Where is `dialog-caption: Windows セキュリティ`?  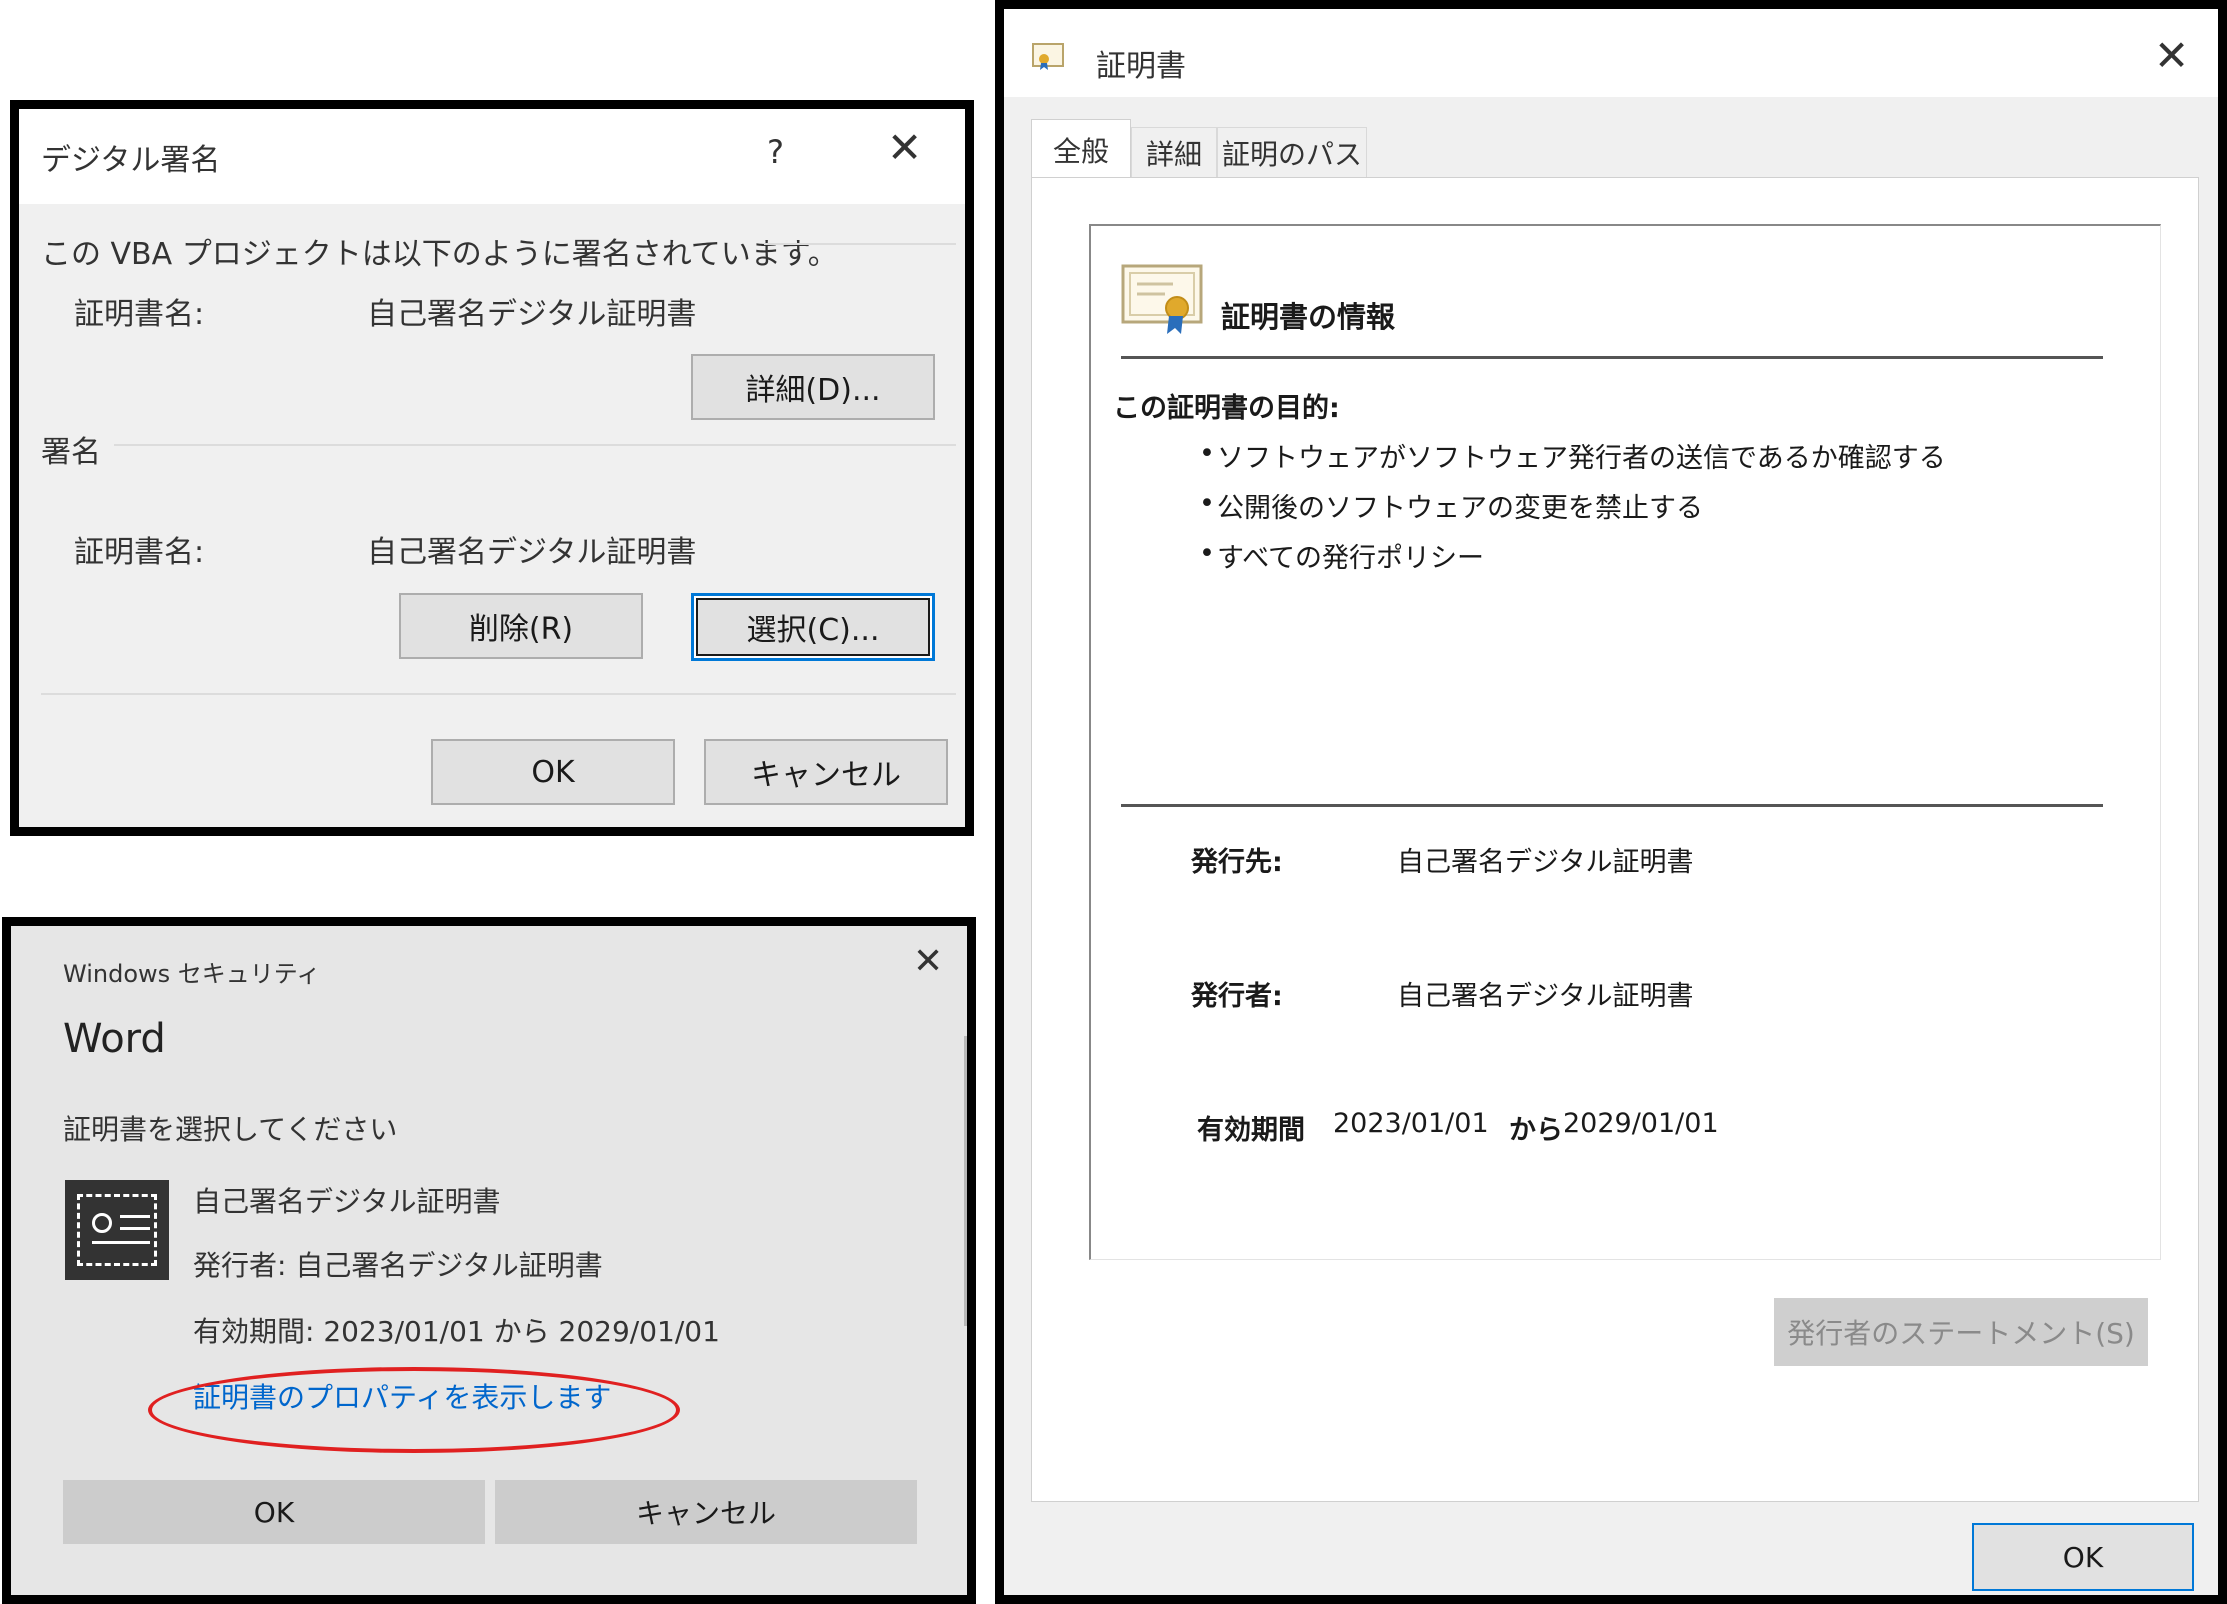
dialog-caption: Windows セキュリティ is located at coordinates (192, 974).